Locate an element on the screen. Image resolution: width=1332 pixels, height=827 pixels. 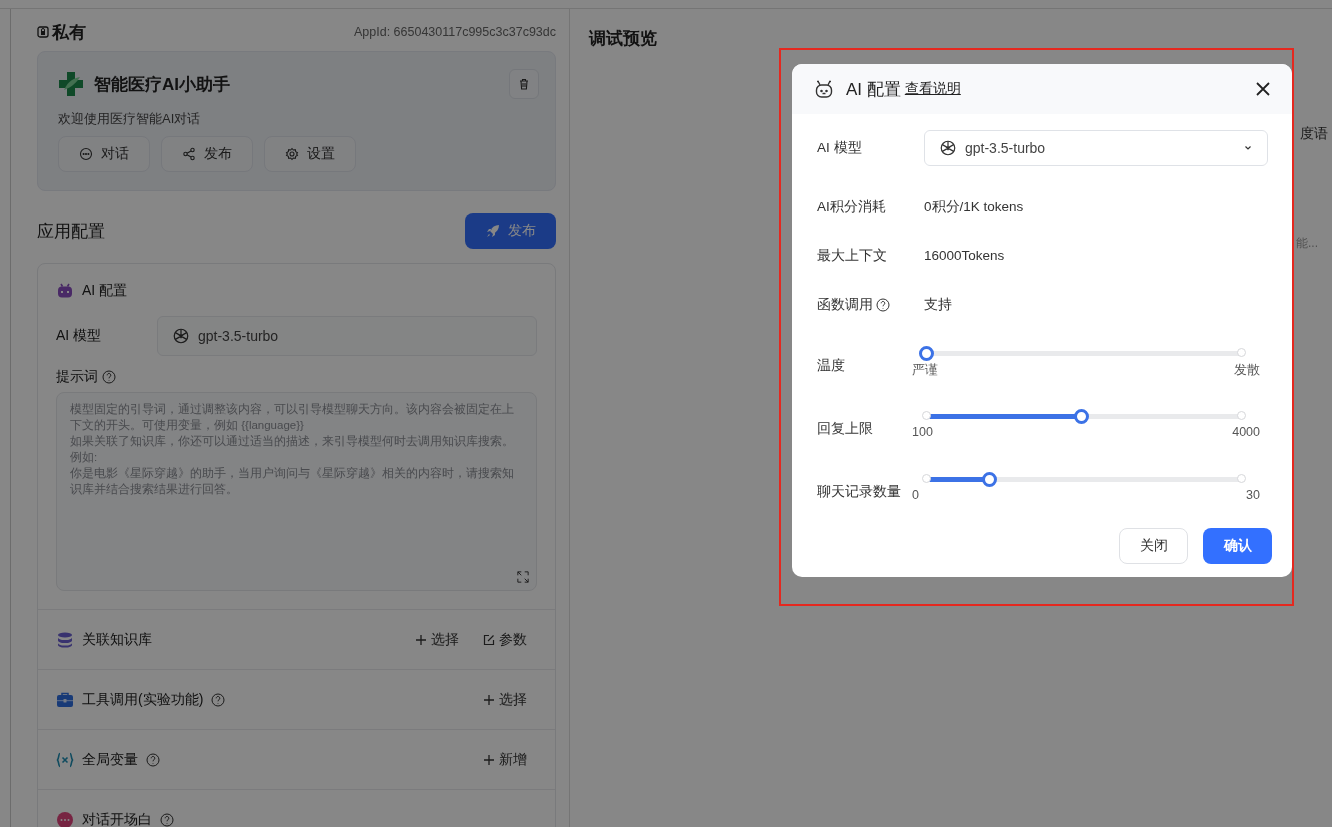
field-label: 最大上下文 is located at coordinates (852, 255).